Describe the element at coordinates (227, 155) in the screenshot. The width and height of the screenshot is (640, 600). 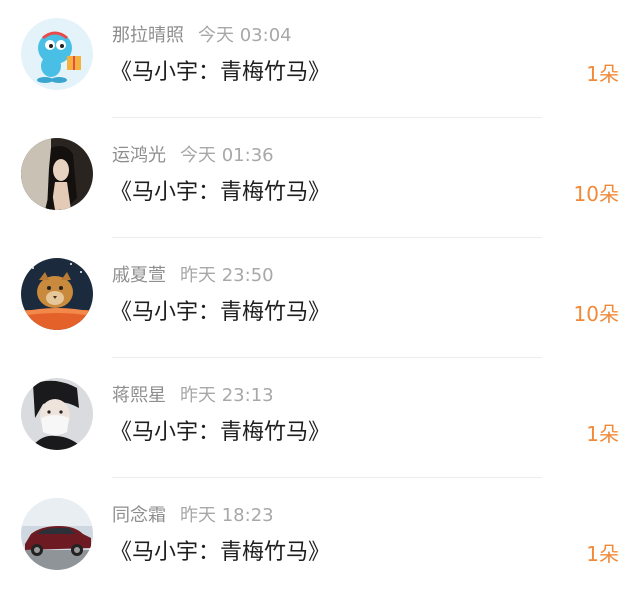
I see `timestamp: 今天 01:36` at that location.